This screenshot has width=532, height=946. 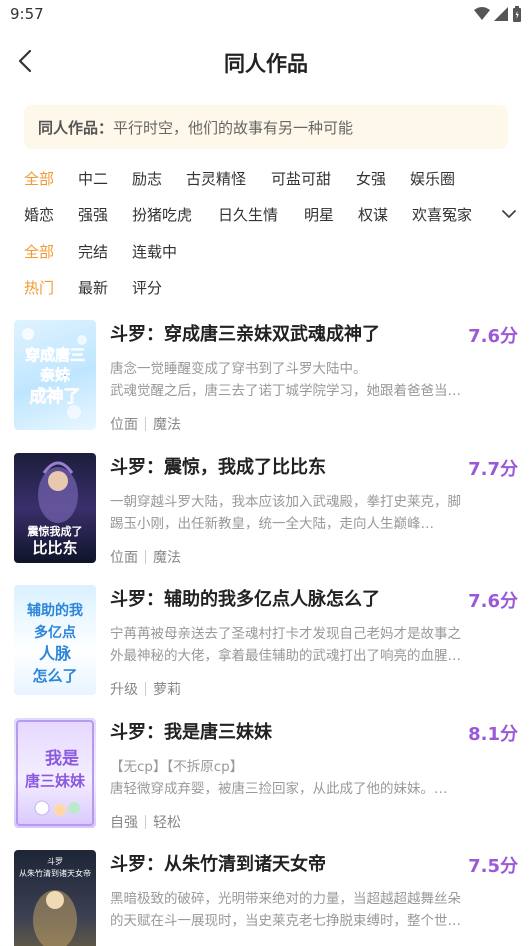 I want to click on banner-label: 同人作品：, so click(x=76, y=127).